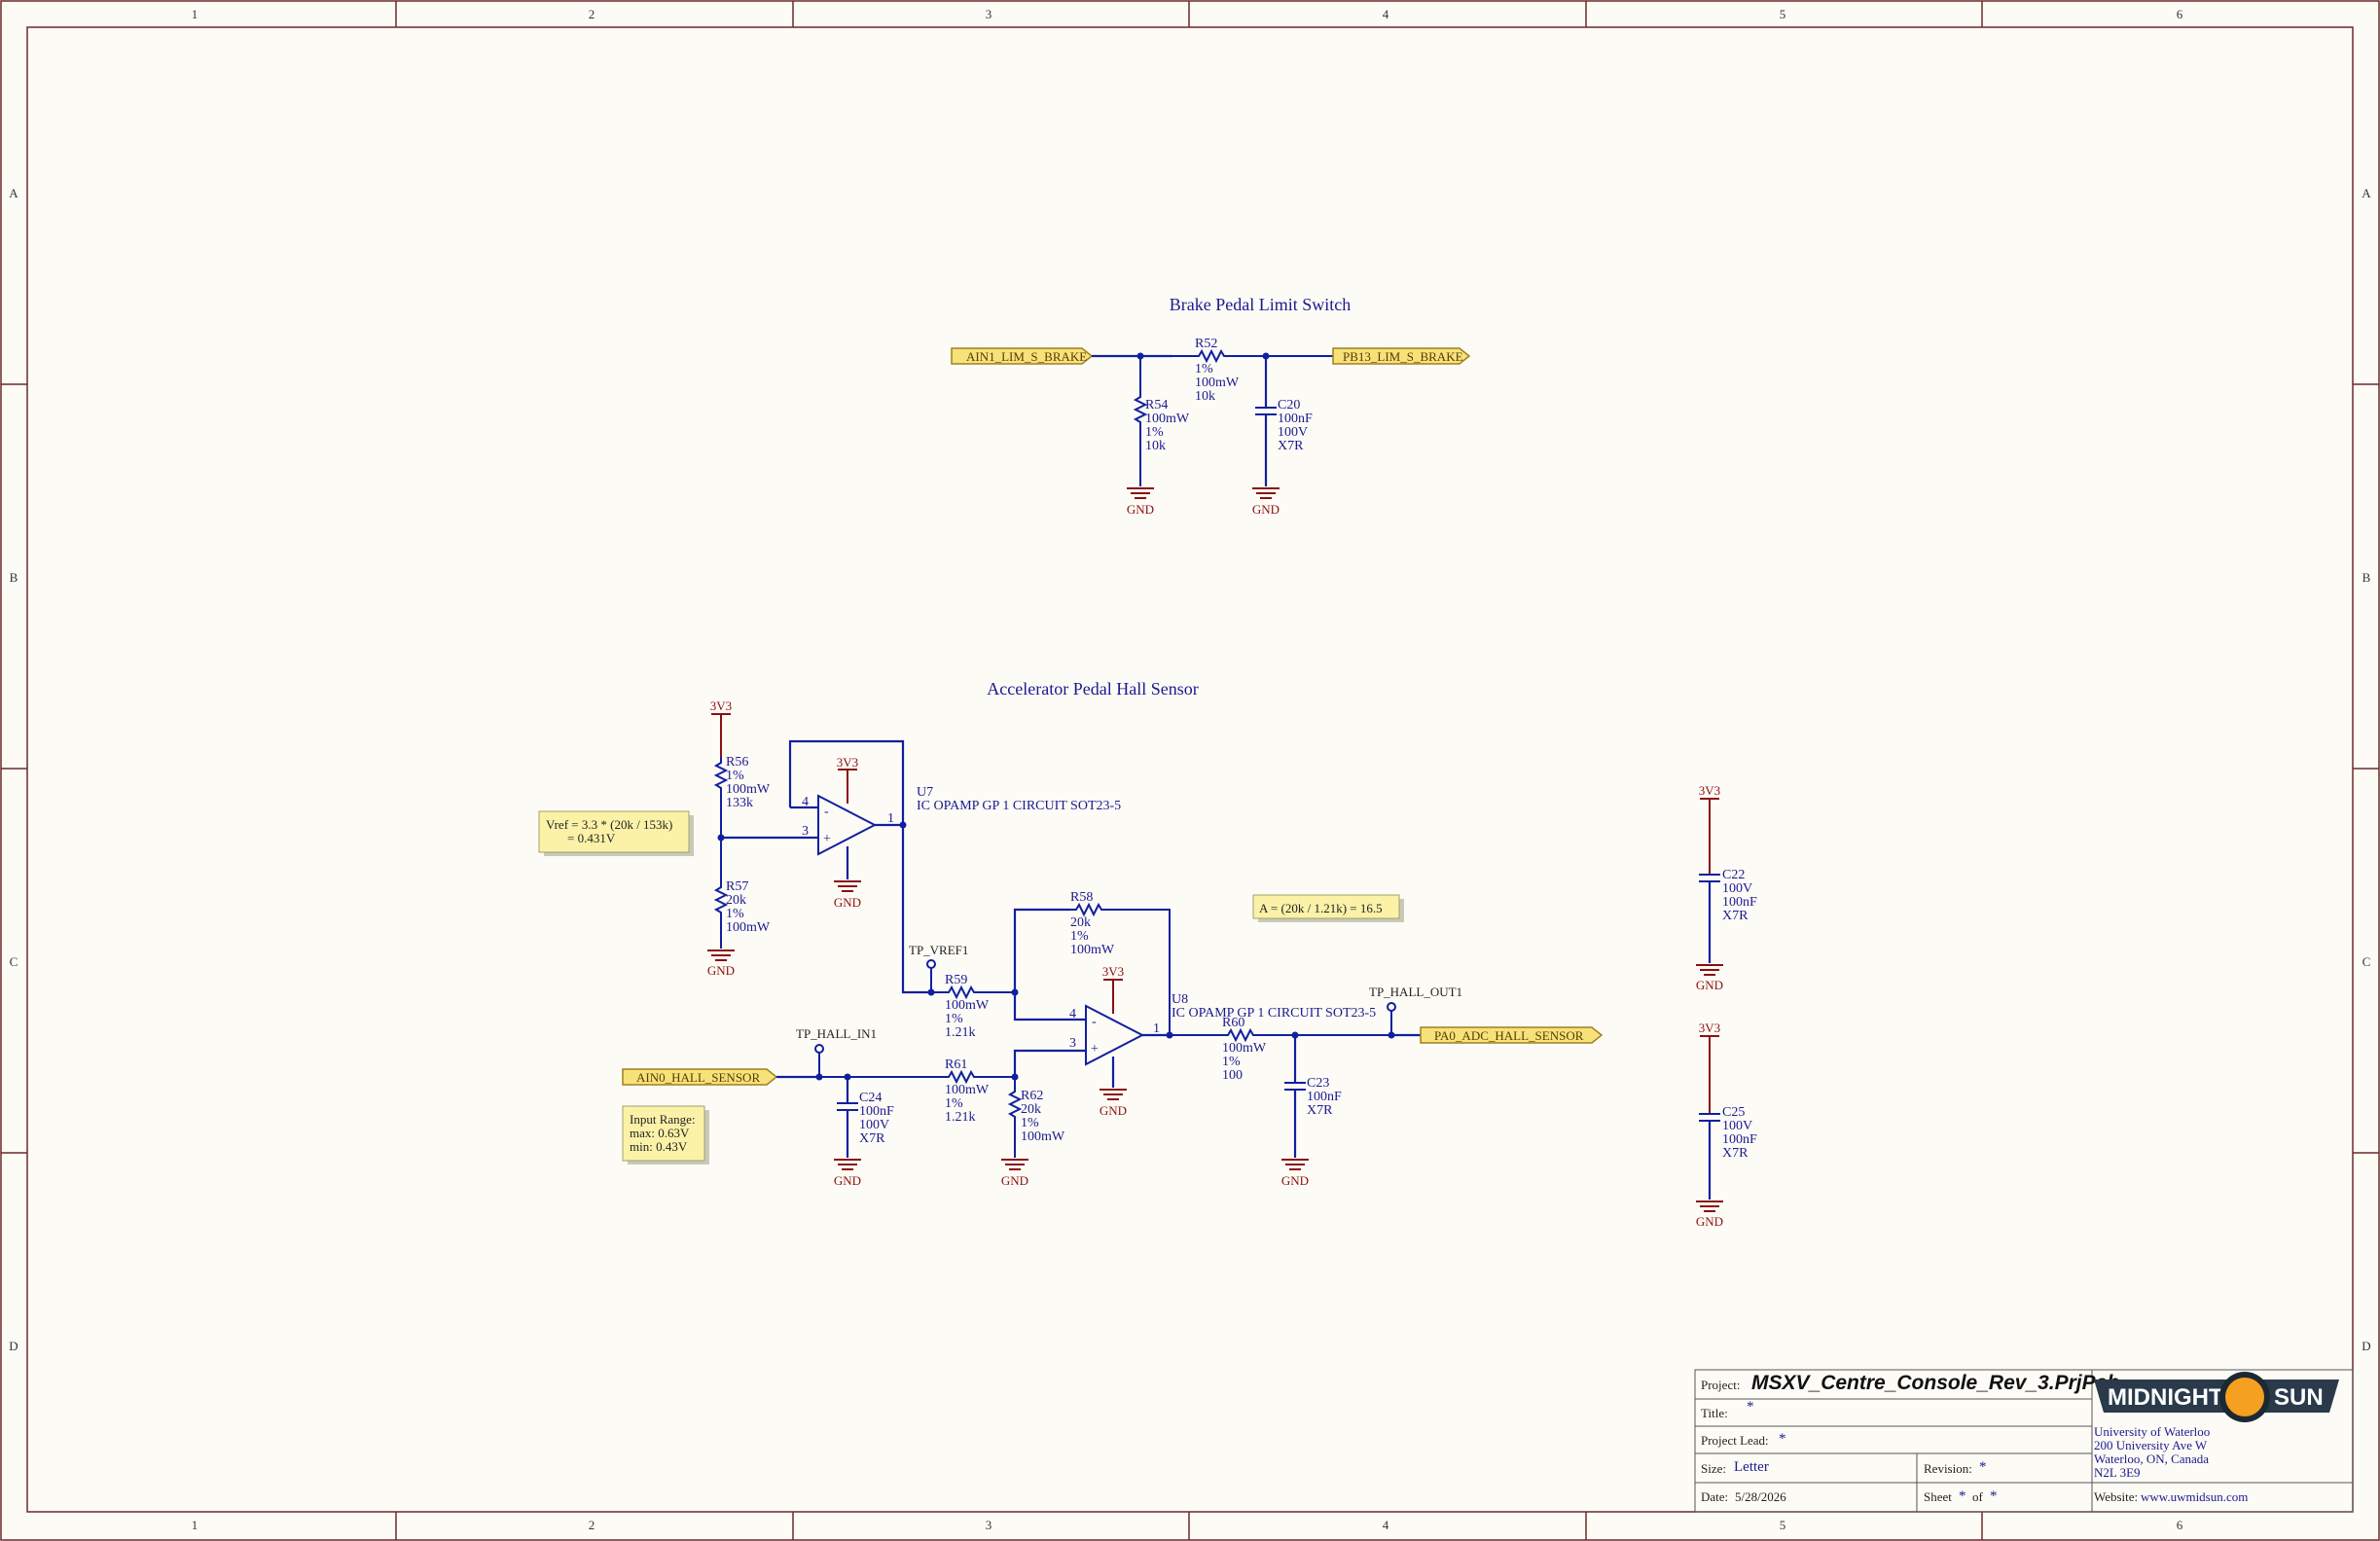 The height and width of the screenshot is (1541, 2380). Describe the element at coordinates (1204, 369) in the screenshot. I see `r52-tol: 1%` at that location.